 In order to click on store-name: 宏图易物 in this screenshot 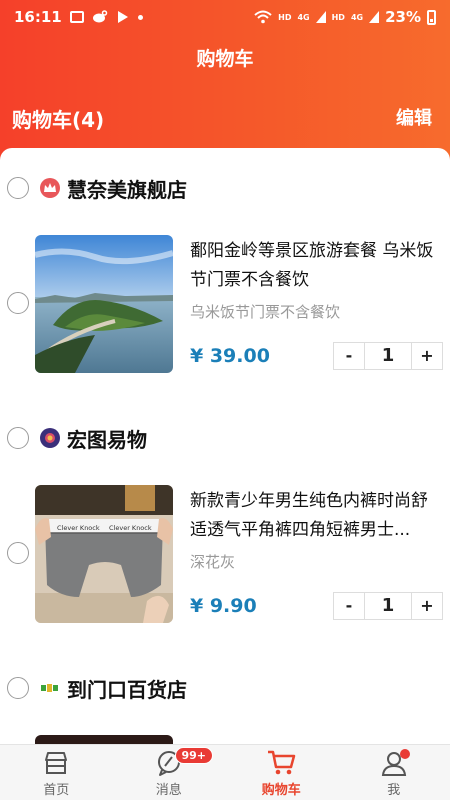, I will do `click(107, 438)`.